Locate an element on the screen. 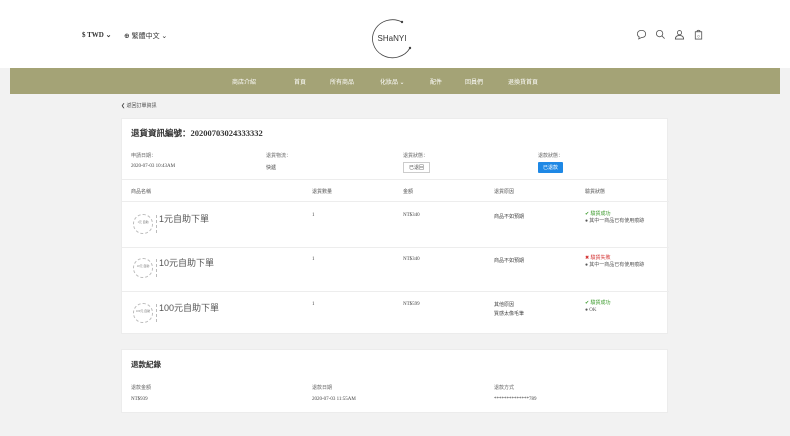 The image size is (790, 436). return-info-title: 退貨資訊編號：20200703024333332 is located at coordinates (197, 133).